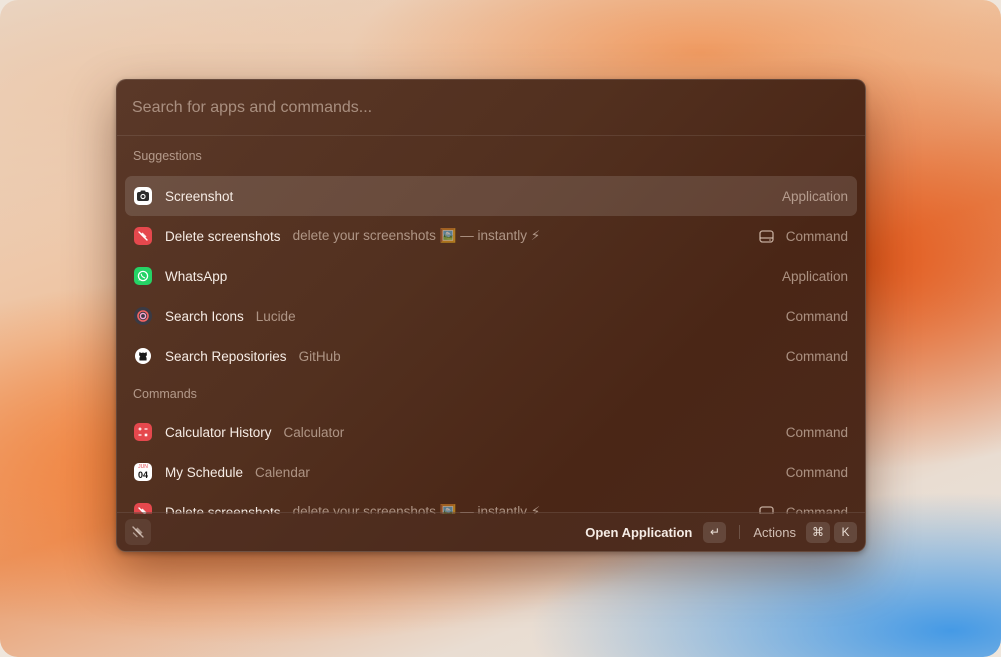 The height and width of the screenshot is (657, 1001). I want to click on section-header-commands: Commands, so click(165, 394).